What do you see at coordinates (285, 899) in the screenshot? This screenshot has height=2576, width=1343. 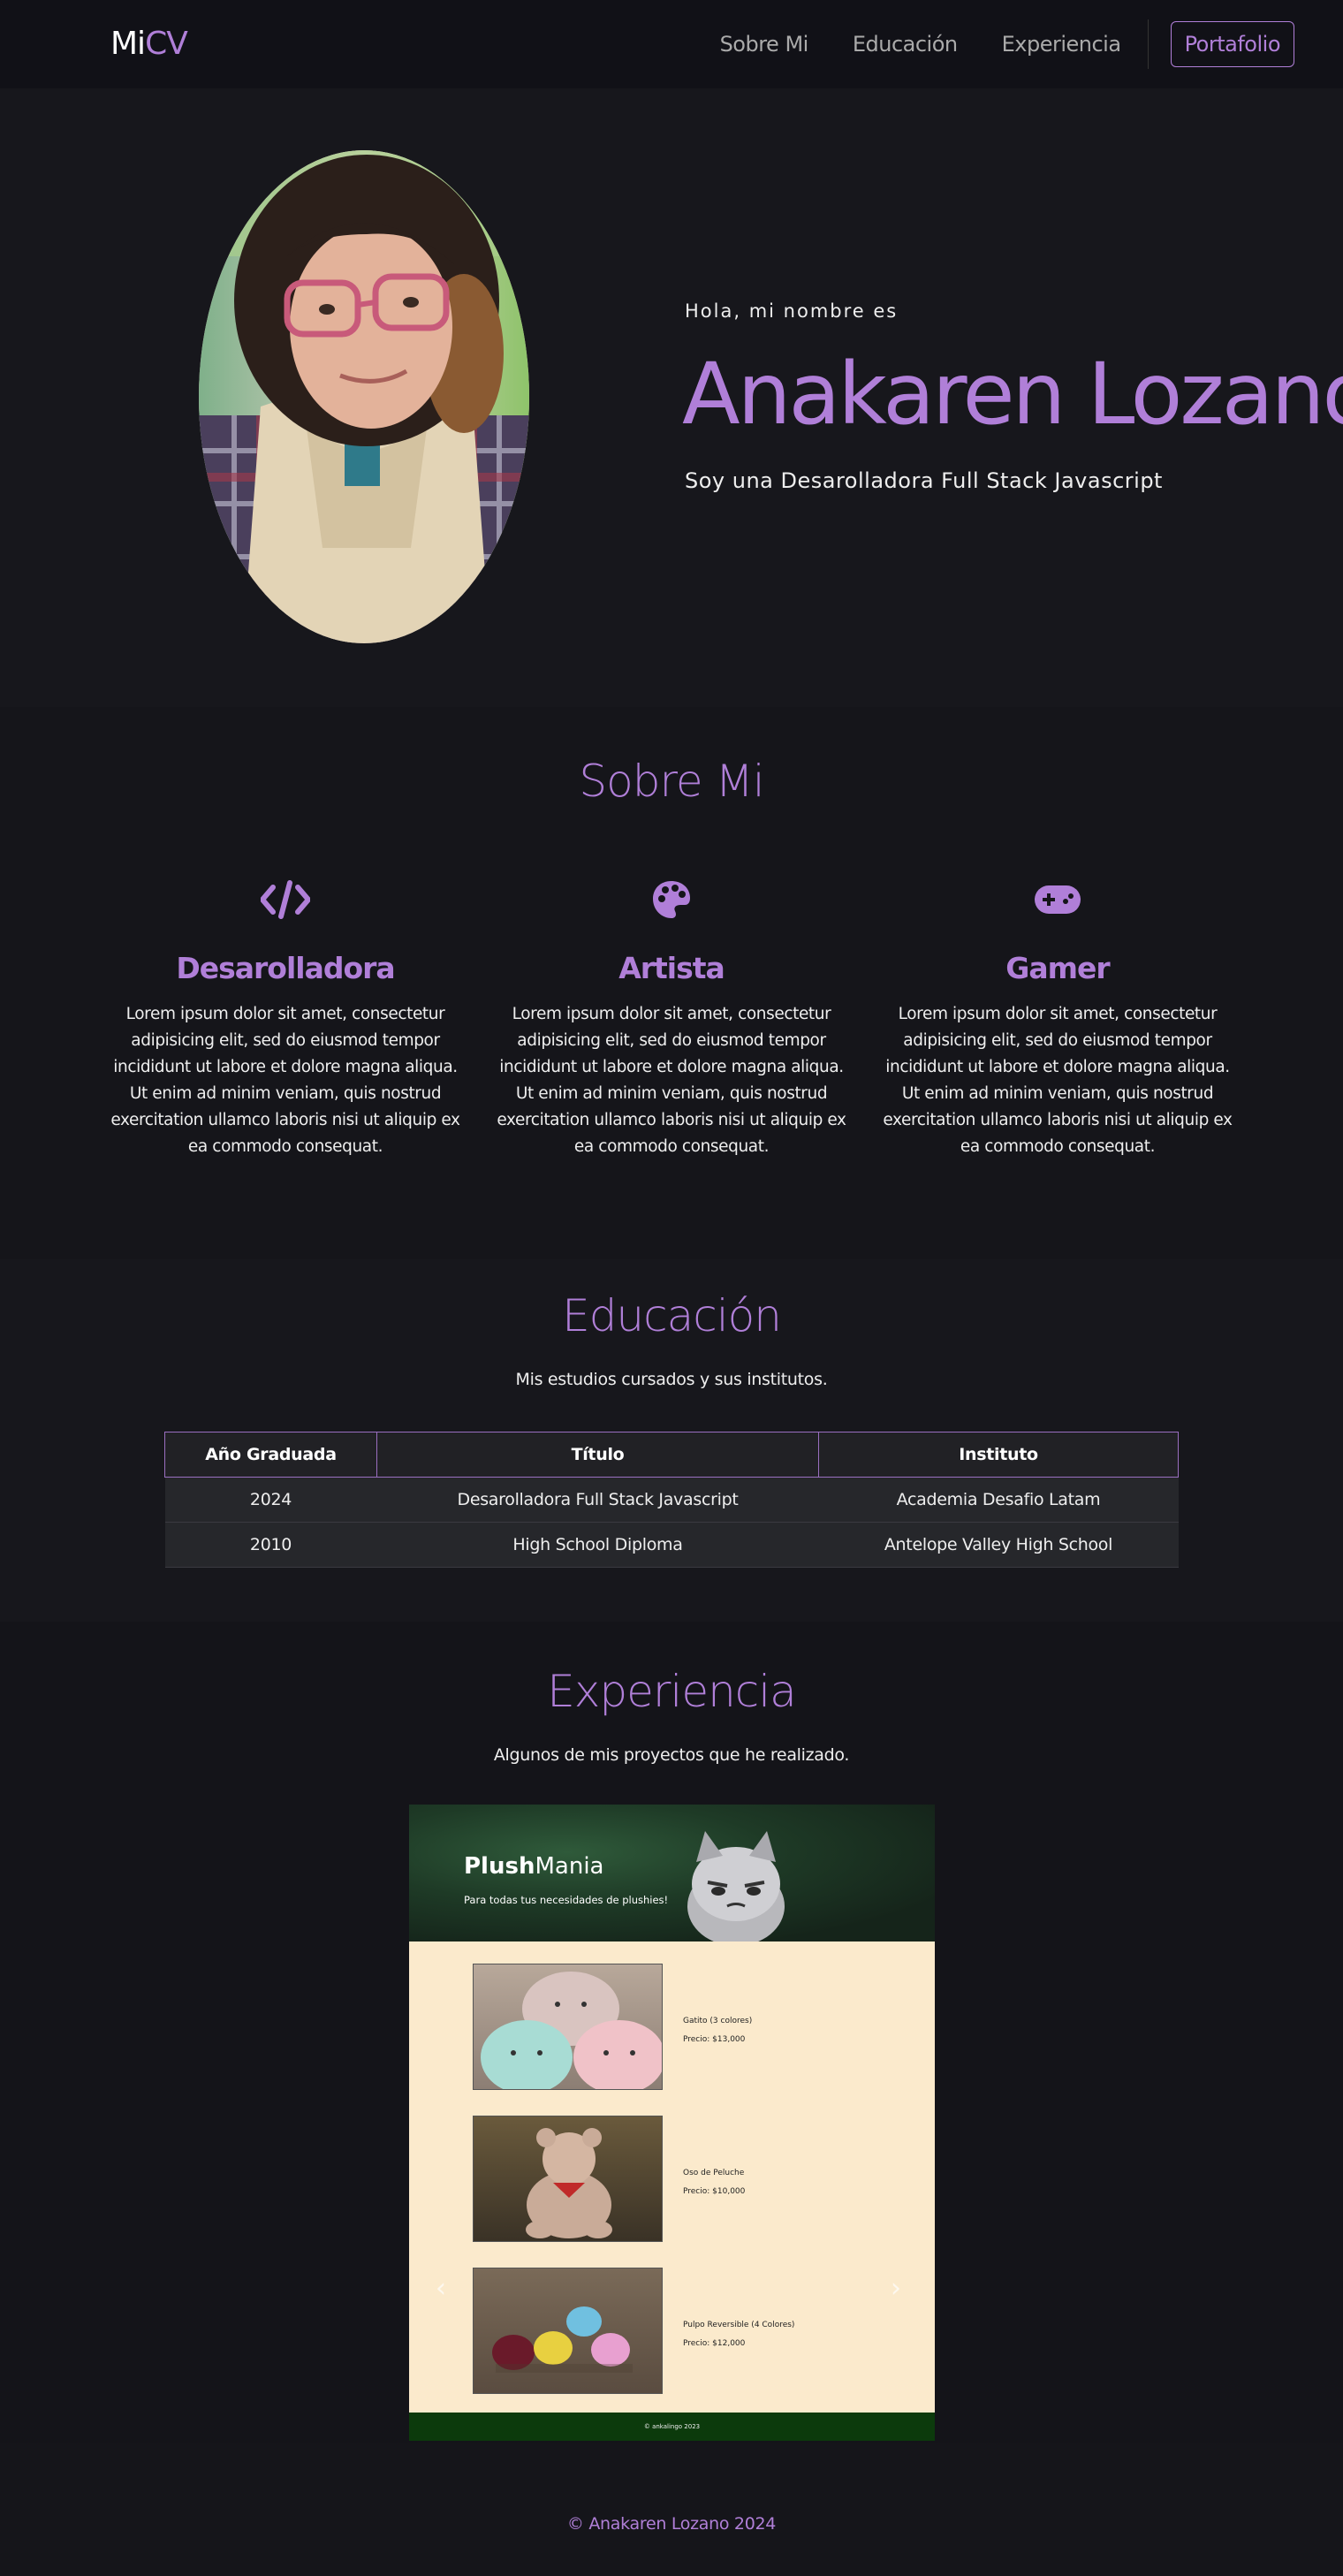 I see `code-icon` at bounding box center [285, 899].